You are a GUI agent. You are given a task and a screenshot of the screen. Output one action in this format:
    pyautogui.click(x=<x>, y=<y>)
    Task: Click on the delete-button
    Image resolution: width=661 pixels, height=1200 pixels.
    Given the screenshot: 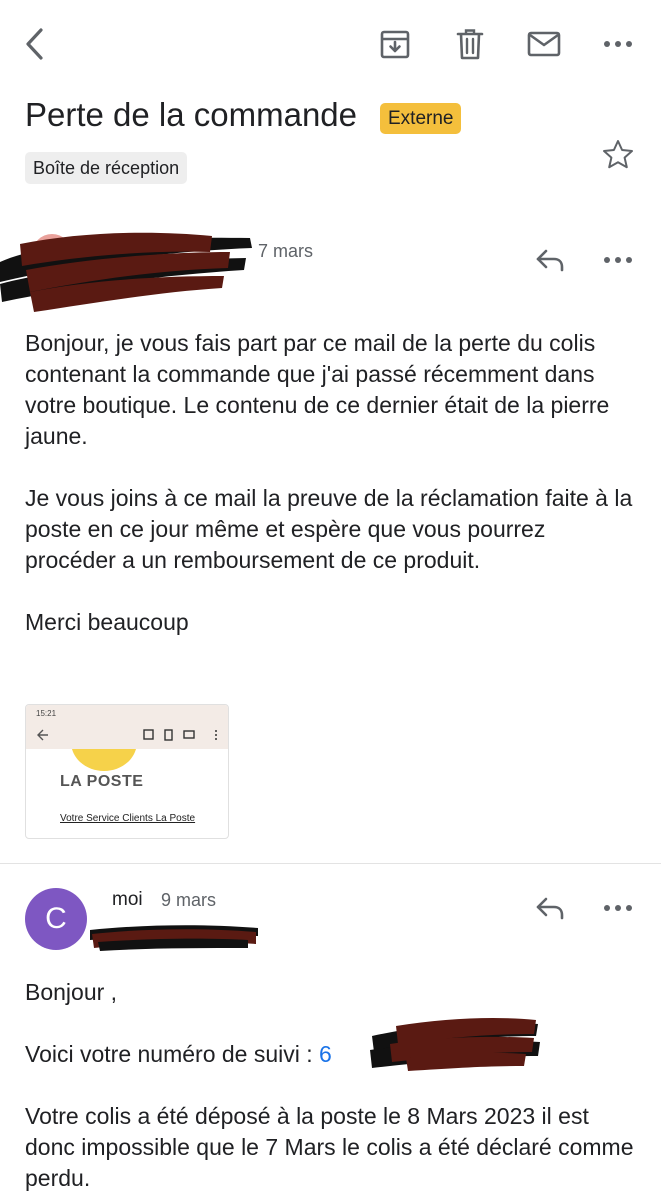 What is the action you would take?
    pyautogui.click(x=470, y=44)
    